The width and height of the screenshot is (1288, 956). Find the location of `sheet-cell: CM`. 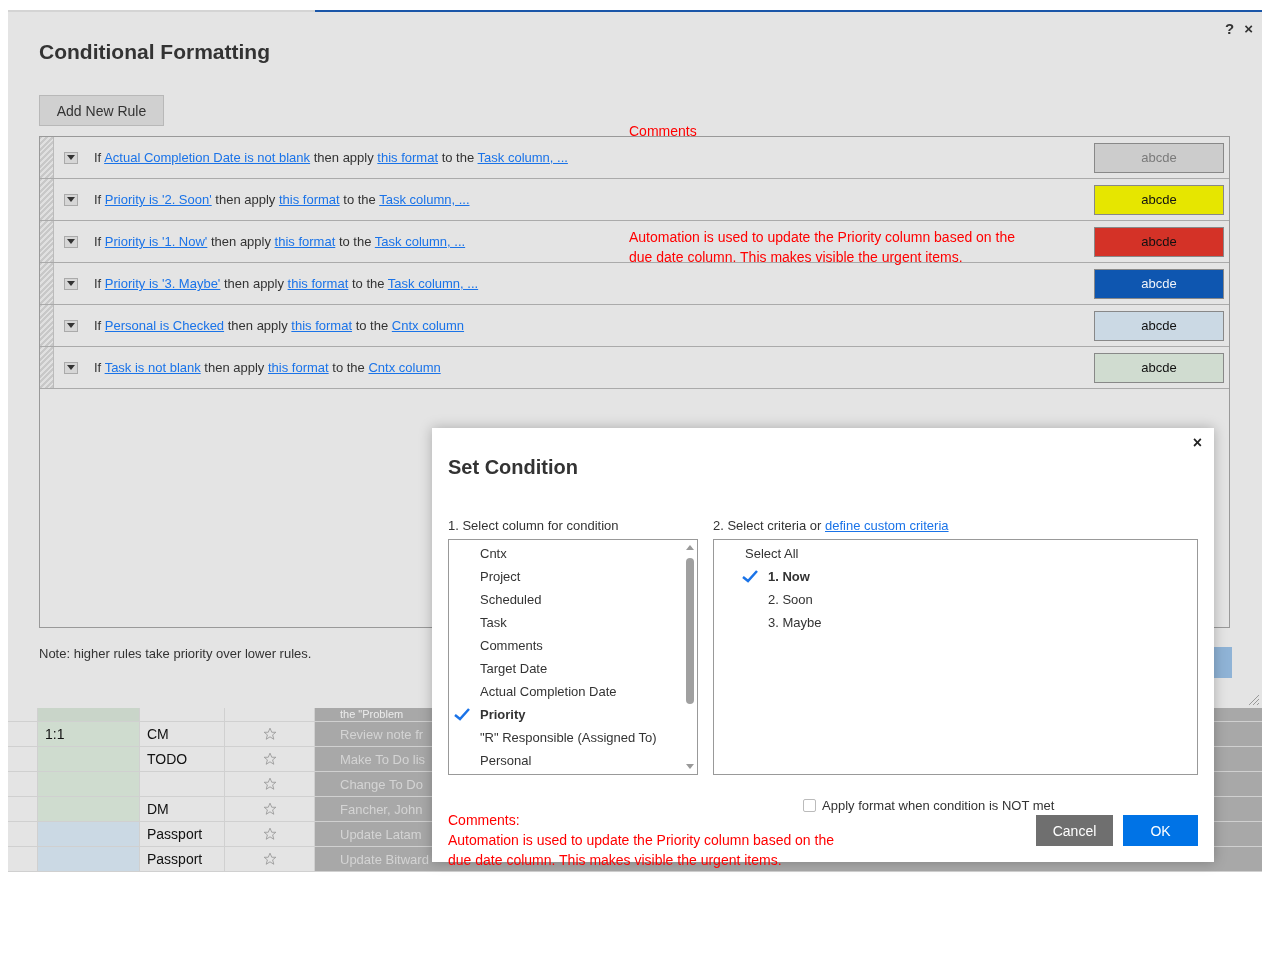

sheet-cell: CM is located at coordinates (182, 734).